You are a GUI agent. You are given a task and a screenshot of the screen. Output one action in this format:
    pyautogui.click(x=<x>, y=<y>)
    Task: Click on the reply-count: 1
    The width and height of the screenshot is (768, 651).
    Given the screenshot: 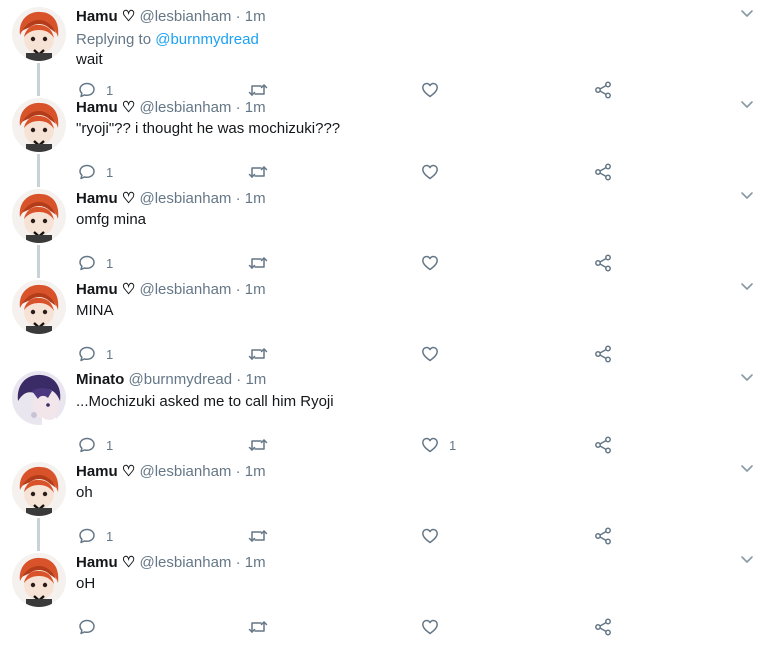 What is the action you would take?
    pyautogui.click(x=110, y=354)
    